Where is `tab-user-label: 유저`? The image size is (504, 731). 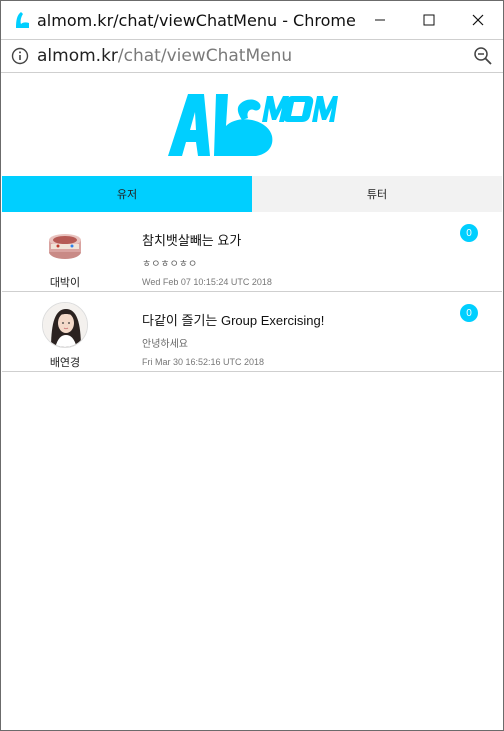 tab-user-label: 유저 is located at coordinates (127, 195).